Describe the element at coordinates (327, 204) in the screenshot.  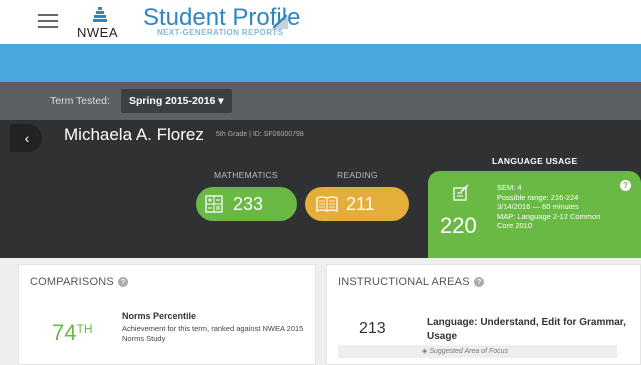
I see `book-icon` at that location.